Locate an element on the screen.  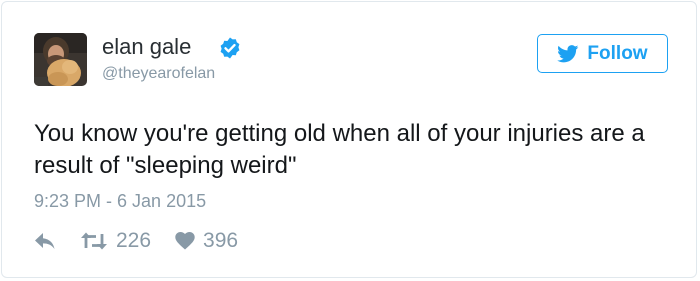
avatar-photo is located at coordinates (60, 59).